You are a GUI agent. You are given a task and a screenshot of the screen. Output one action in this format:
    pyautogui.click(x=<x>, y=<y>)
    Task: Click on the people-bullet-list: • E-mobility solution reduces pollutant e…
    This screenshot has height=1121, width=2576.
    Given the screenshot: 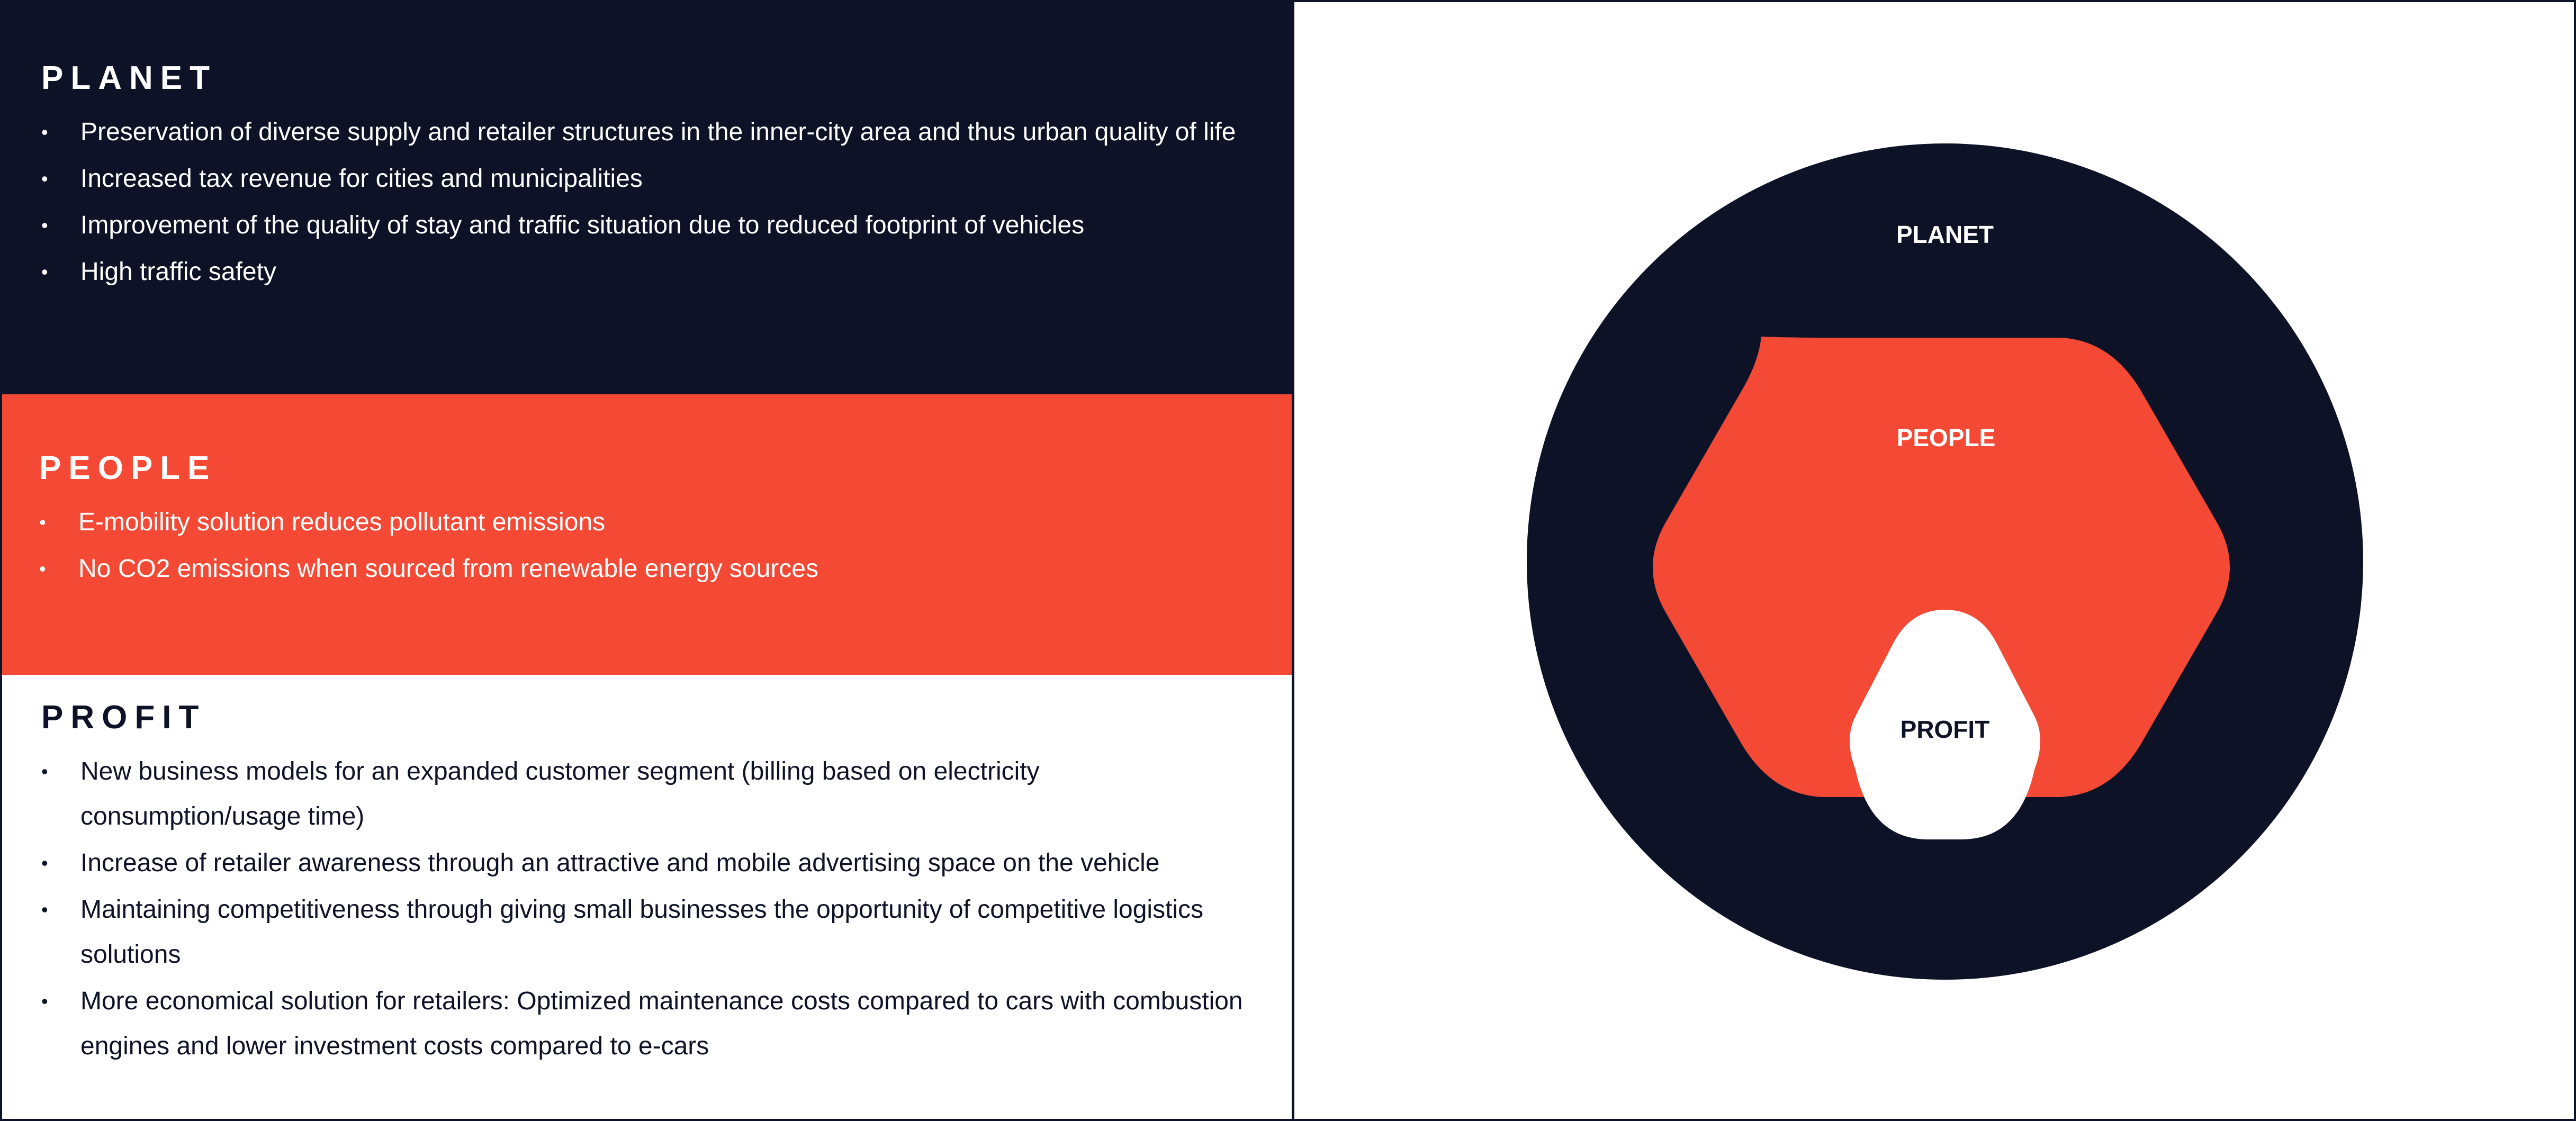 What is the action you would take?
    pyautogui.click(x=642, y=547)
    